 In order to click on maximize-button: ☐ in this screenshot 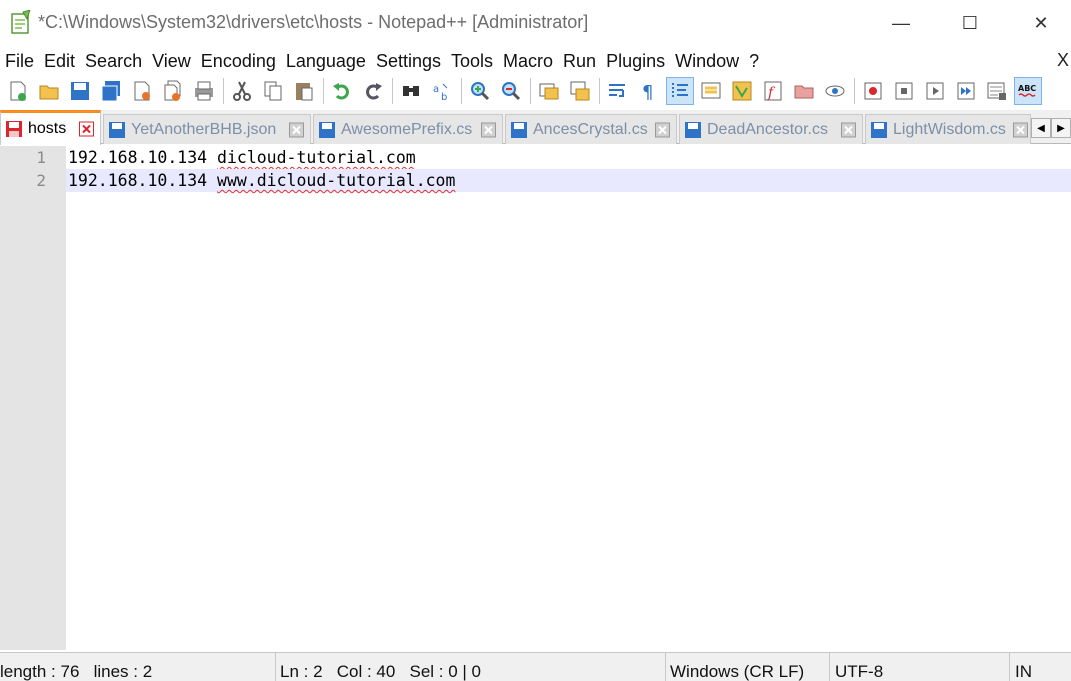, I will do `click(970, 23)`.